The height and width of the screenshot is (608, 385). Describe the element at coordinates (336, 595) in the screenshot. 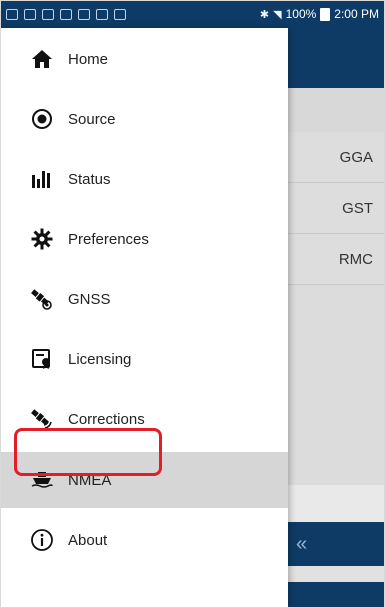

I see `bottom-bar` at that location.